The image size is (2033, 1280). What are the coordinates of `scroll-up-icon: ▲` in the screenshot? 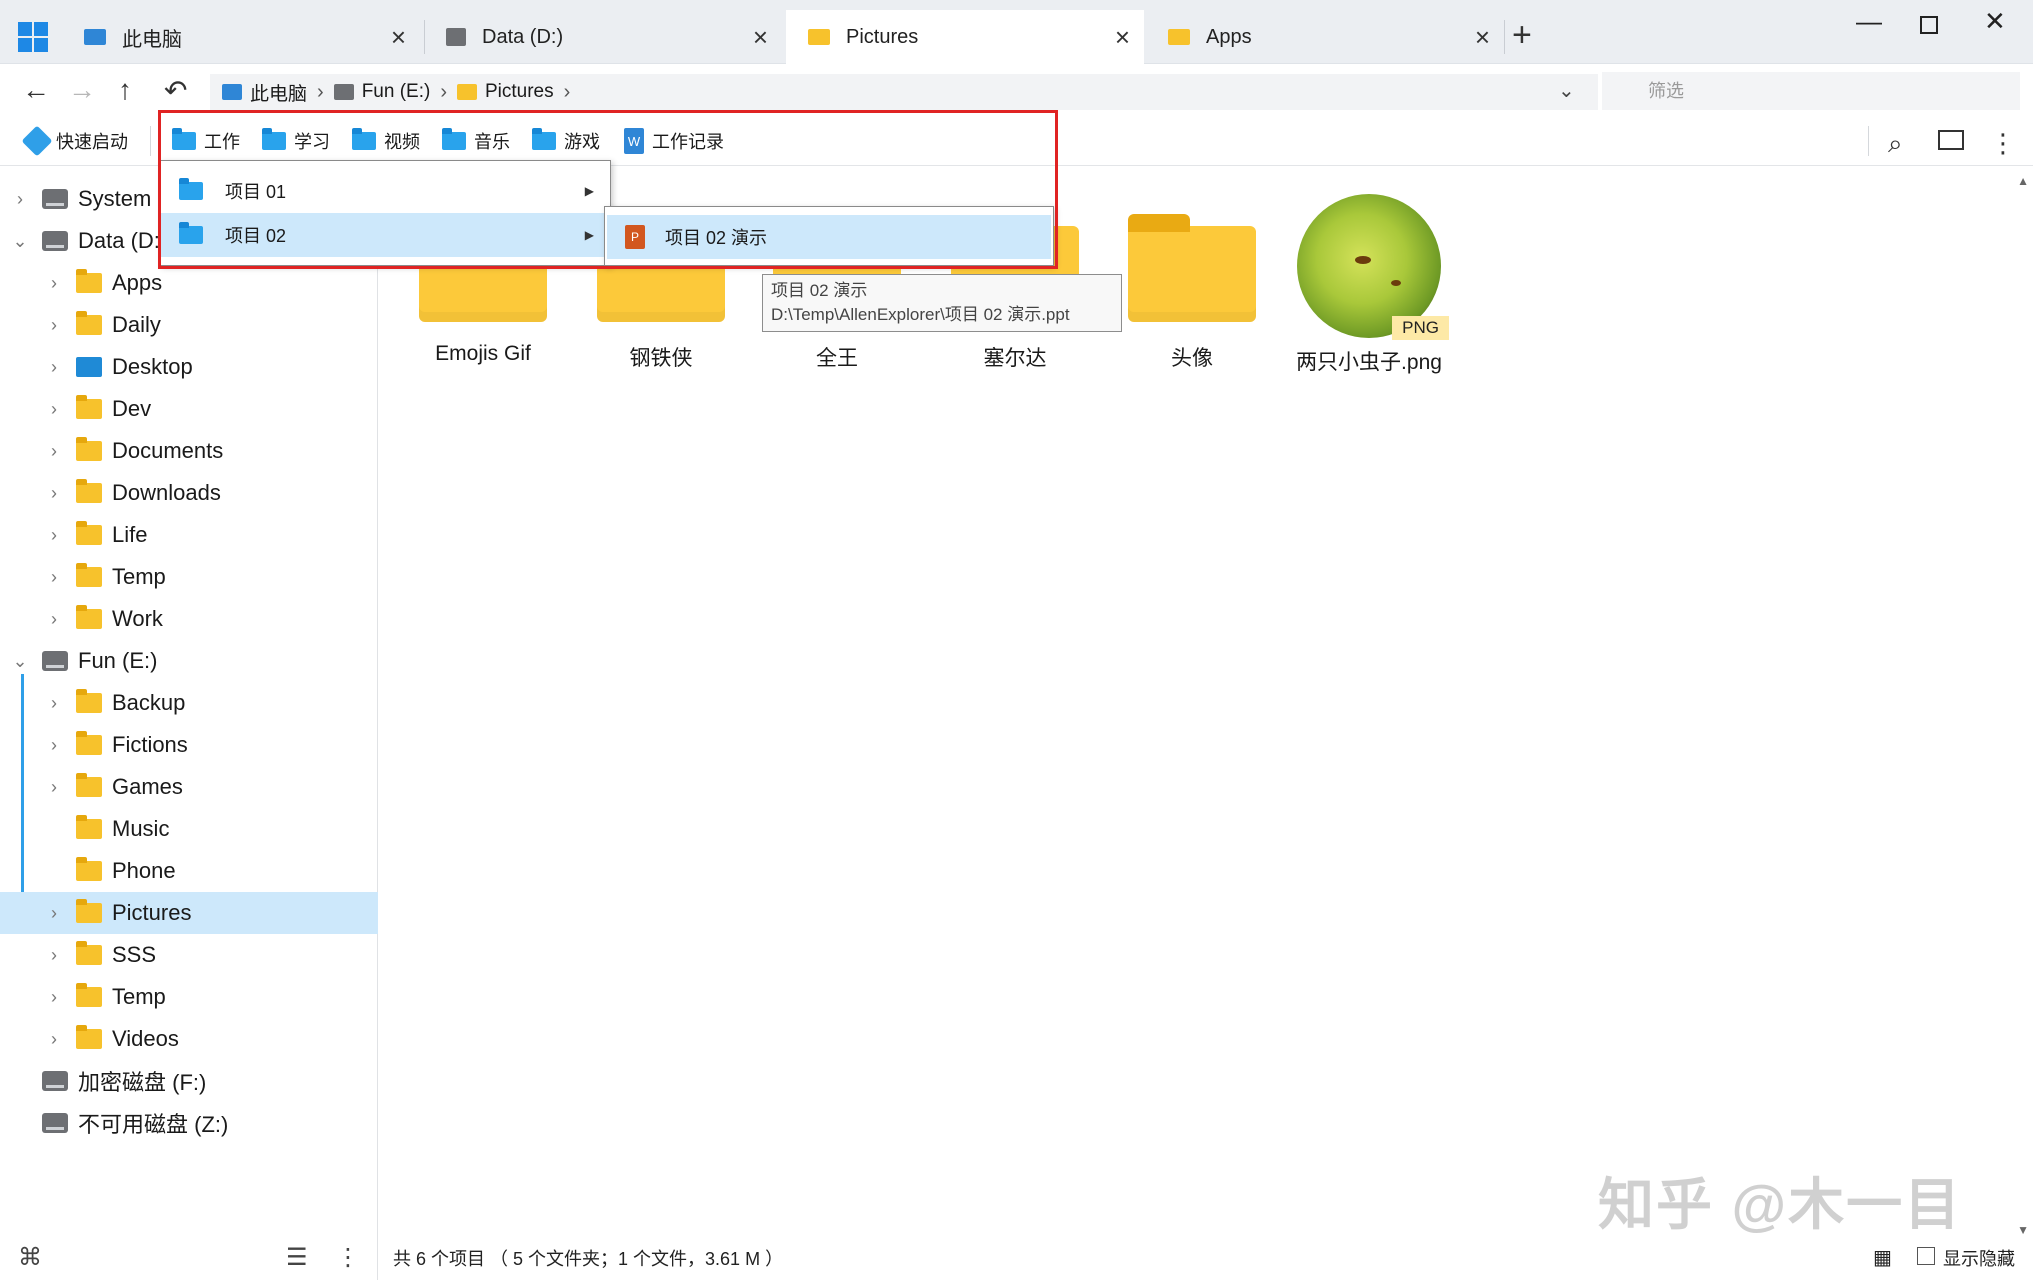 It's located at (2023, 181).